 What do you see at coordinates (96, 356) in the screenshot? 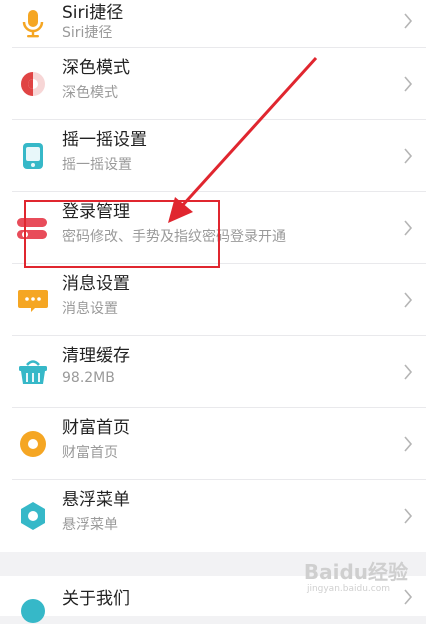
I see `clear-cache-title: 清理缓存` at bounding box center [96, 356].